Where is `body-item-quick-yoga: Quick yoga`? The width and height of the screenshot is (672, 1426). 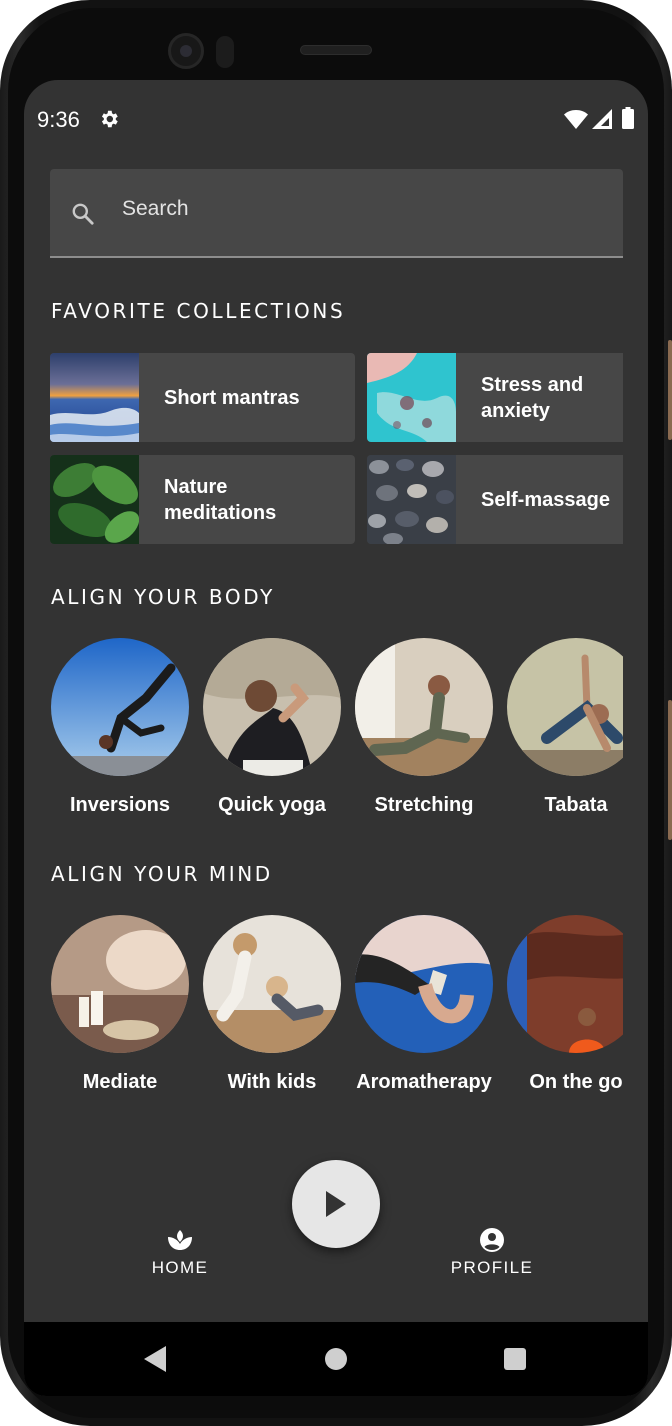 body-item-quick-yoga: Quick yoga is located at coordinates (272, 727).